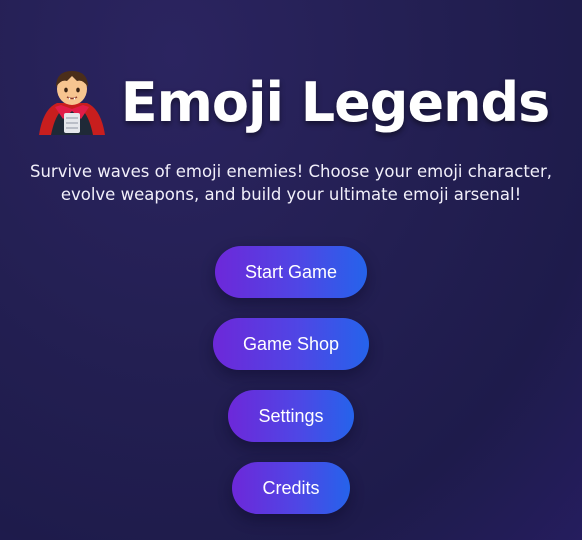  Describe the element at coordinates (291, 416) in the screenshot. I see `settings-button: Settings` at that location.